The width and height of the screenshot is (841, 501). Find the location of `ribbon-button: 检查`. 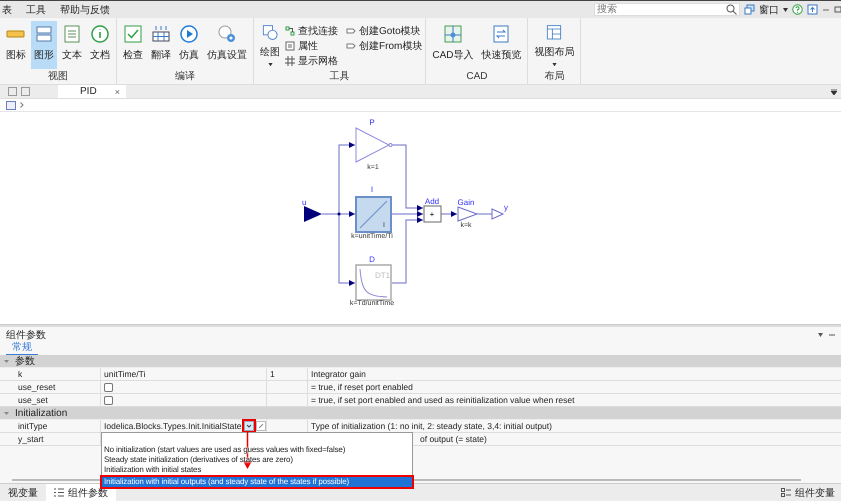

ribbon-button: 检查 is located at coordinates (133, 45).